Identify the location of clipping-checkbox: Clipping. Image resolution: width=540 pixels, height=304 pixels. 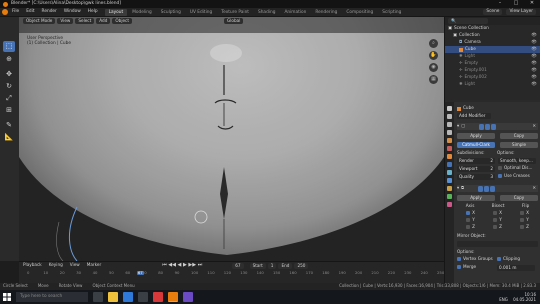
(508, 259).